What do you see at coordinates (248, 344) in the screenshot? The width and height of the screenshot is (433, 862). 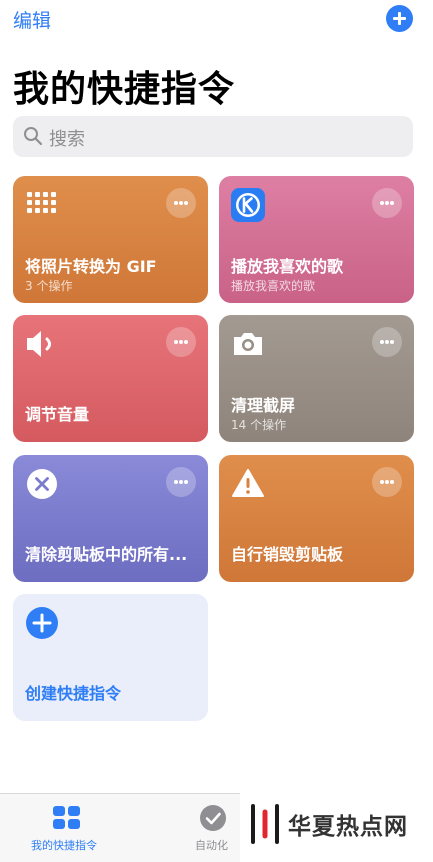 I see `camera-icon` at bounding box center [248, 344].